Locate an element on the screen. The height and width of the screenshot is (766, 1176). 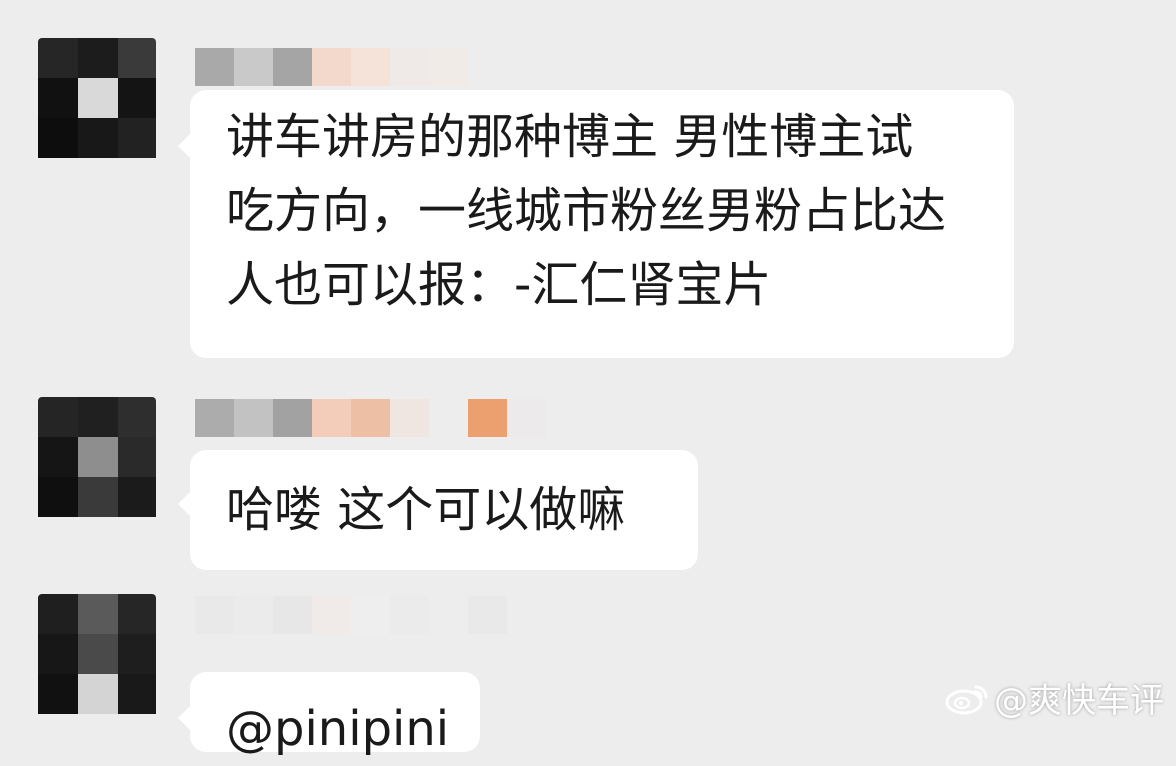
message-text-line: 吃方向，一线城市粉丝男粉占比达 is located at coordinates (586, 211).